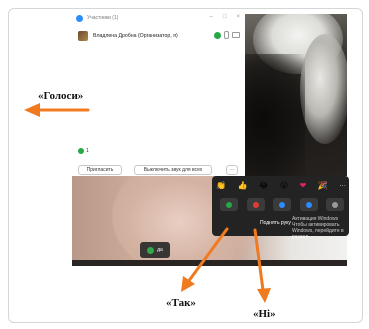 The image size is (369, 329). I want to click on avatar, so click(83, 36).